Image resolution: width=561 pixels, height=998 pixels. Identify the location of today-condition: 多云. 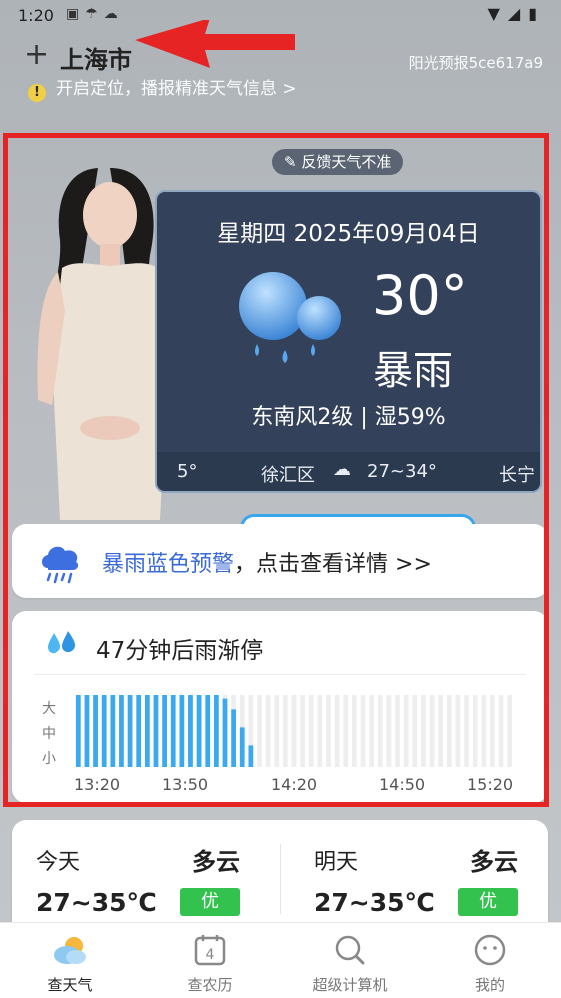
(216, 862).